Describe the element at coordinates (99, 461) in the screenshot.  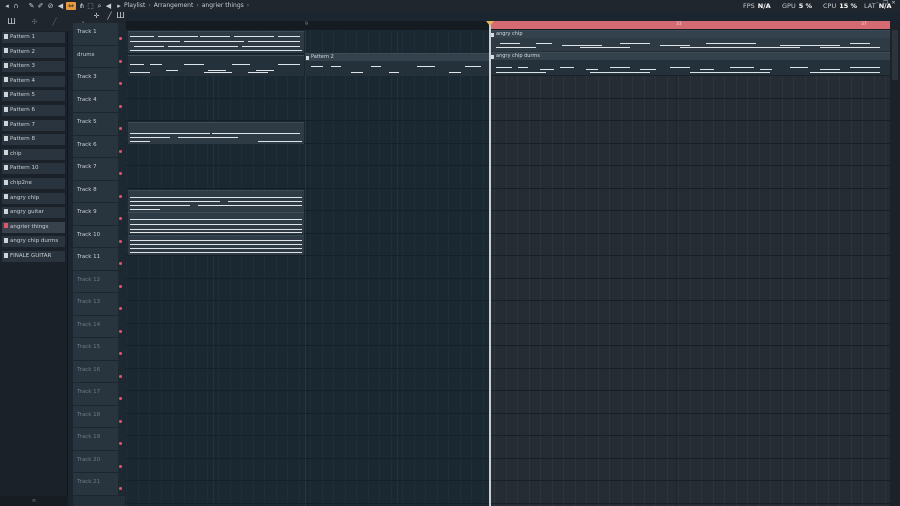
I see `track-header: Track 20` at that location.